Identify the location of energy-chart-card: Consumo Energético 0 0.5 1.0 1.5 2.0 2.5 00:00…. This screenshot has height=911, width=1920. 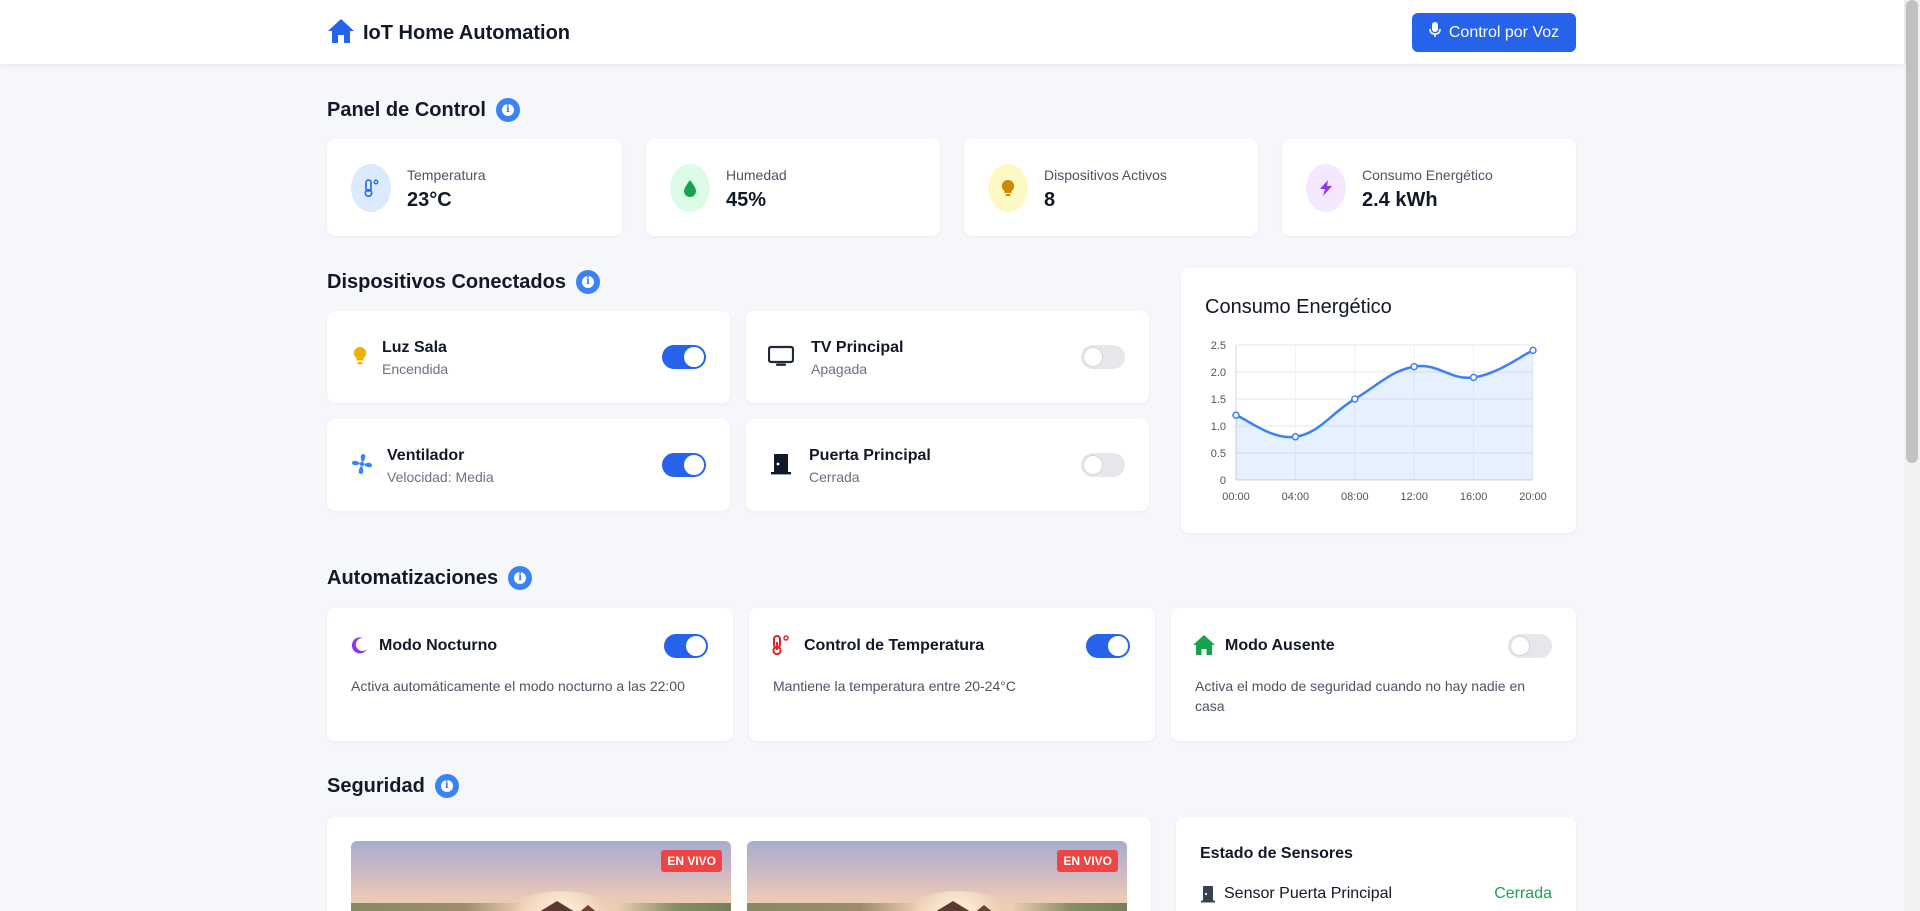
(1378, 400).